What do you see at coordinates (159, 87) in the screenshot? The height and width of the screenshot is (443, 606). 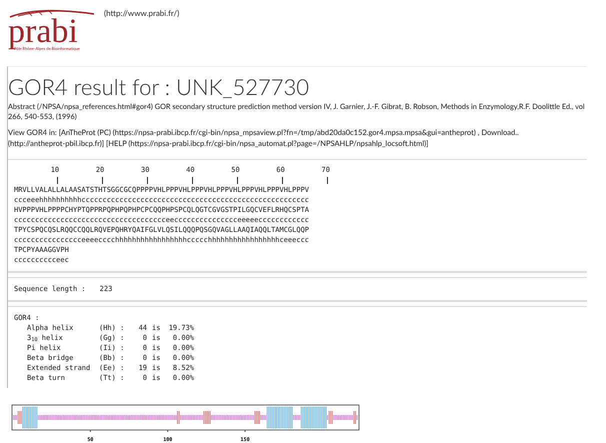 I see `page-title: GOR4 result for : UNK_527730` at bounding box center [159, 87].